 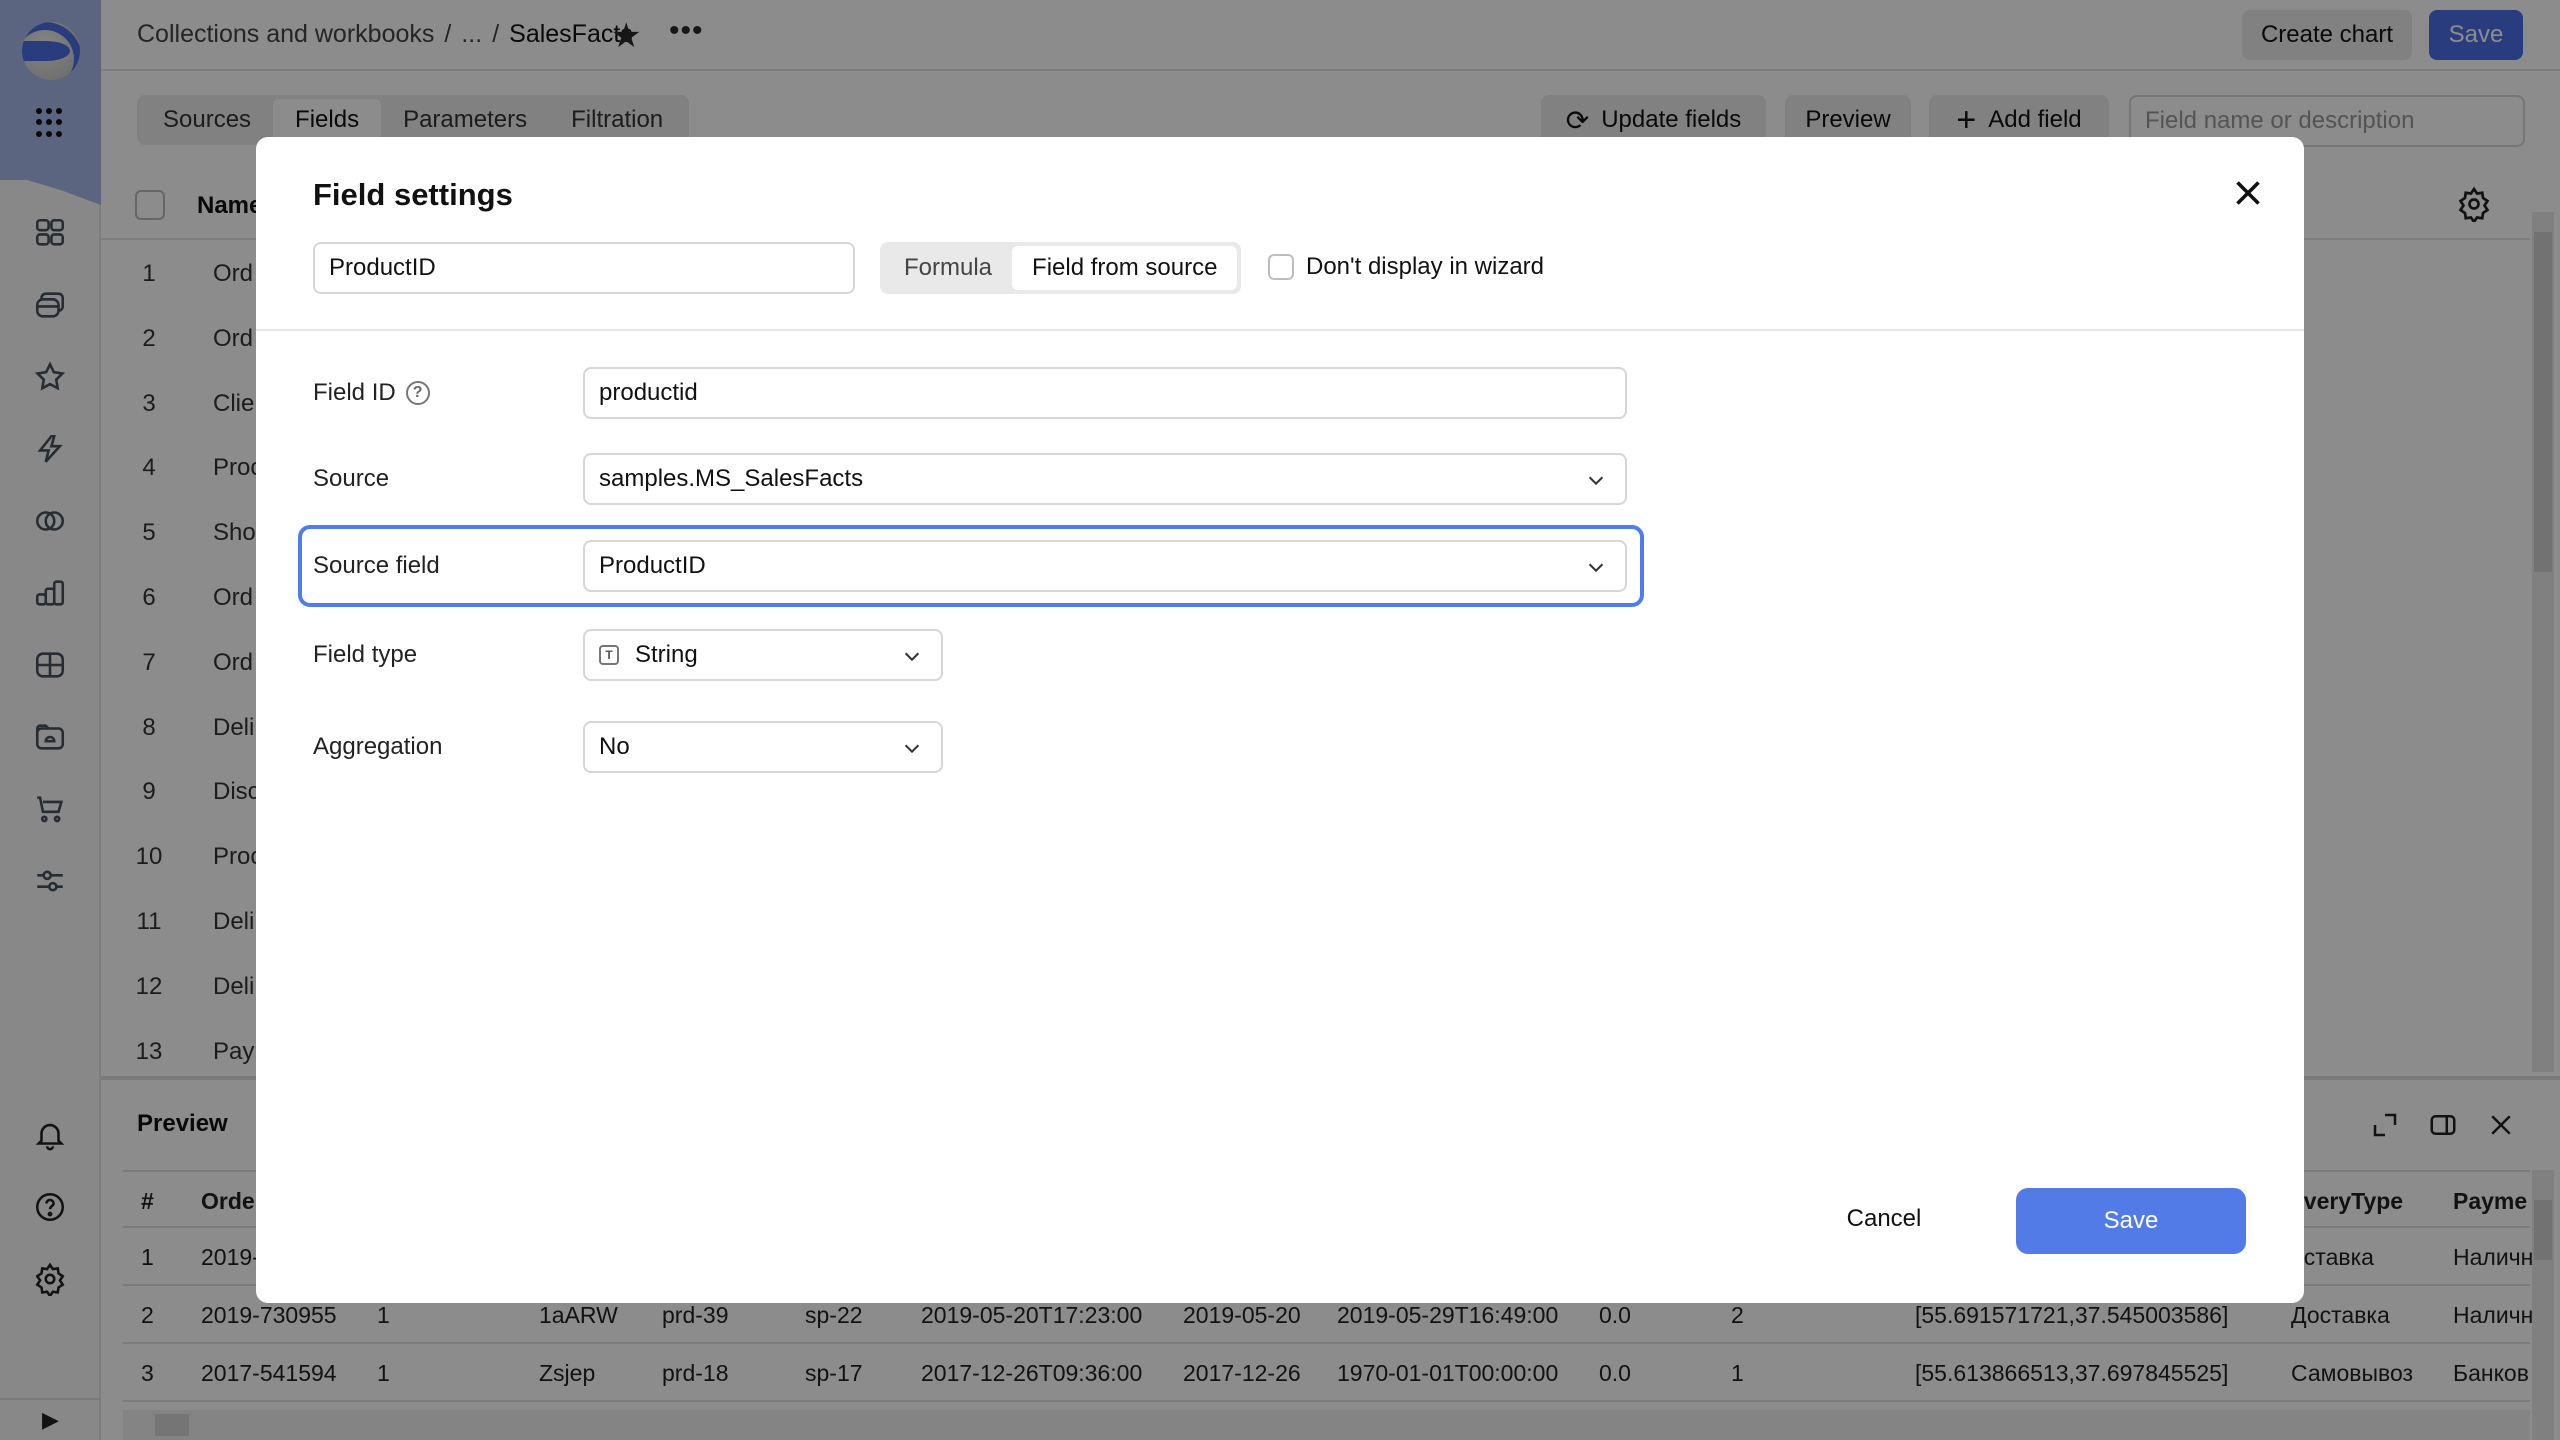 I want to click on field-mode-switch: Formula Field from source, so click(x=1061, y=268).